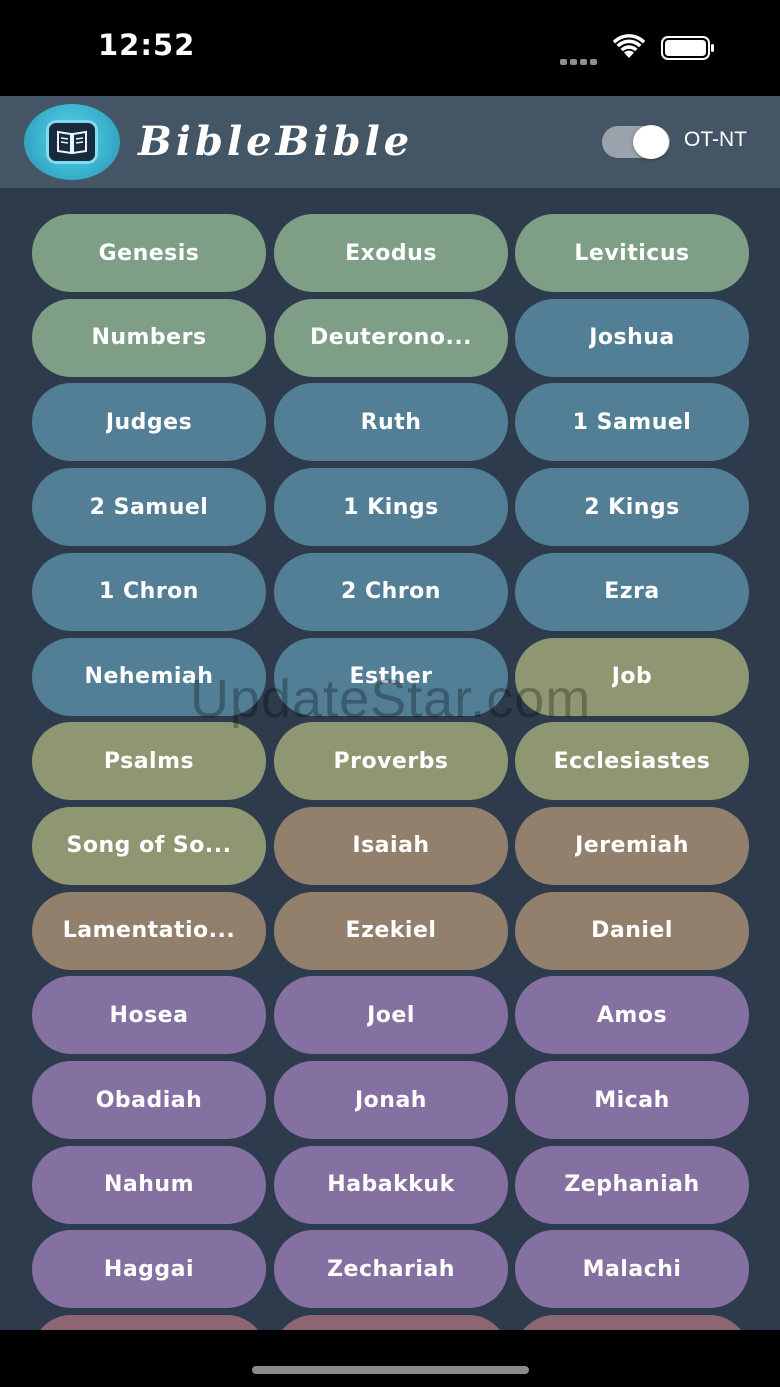 The height and width of the screenshot is (1387, 780). I want to click on book-button: Habakkuk, so click(391, 1184).